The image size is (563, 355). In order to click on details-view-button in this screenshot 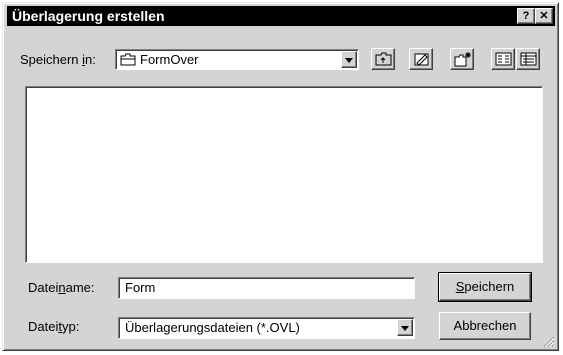, I will do `click(528, 59)`.